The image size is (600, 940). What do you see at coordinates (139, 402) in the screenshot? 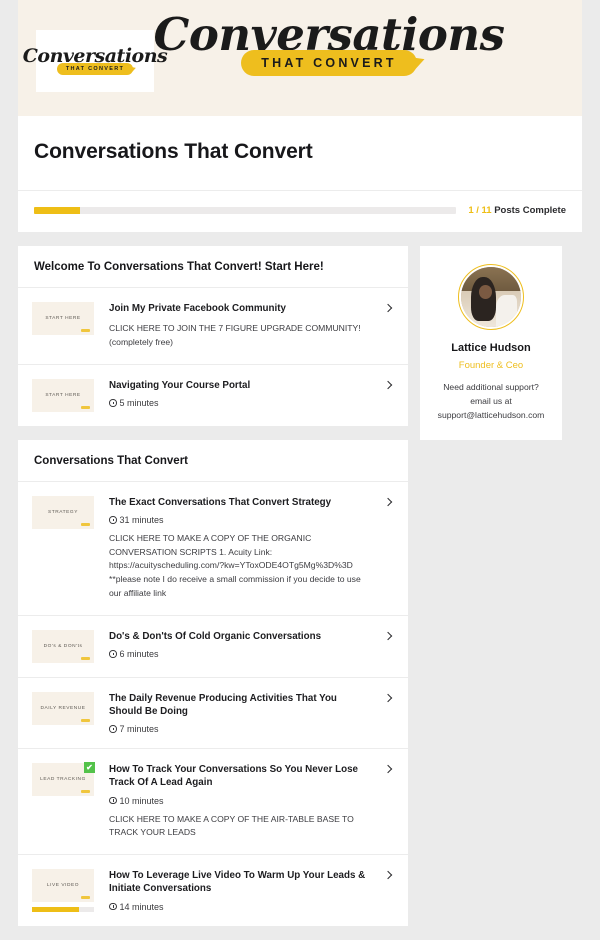
I see `lesson-duration-text: 5 minutes` at bounding box center [139, 402].